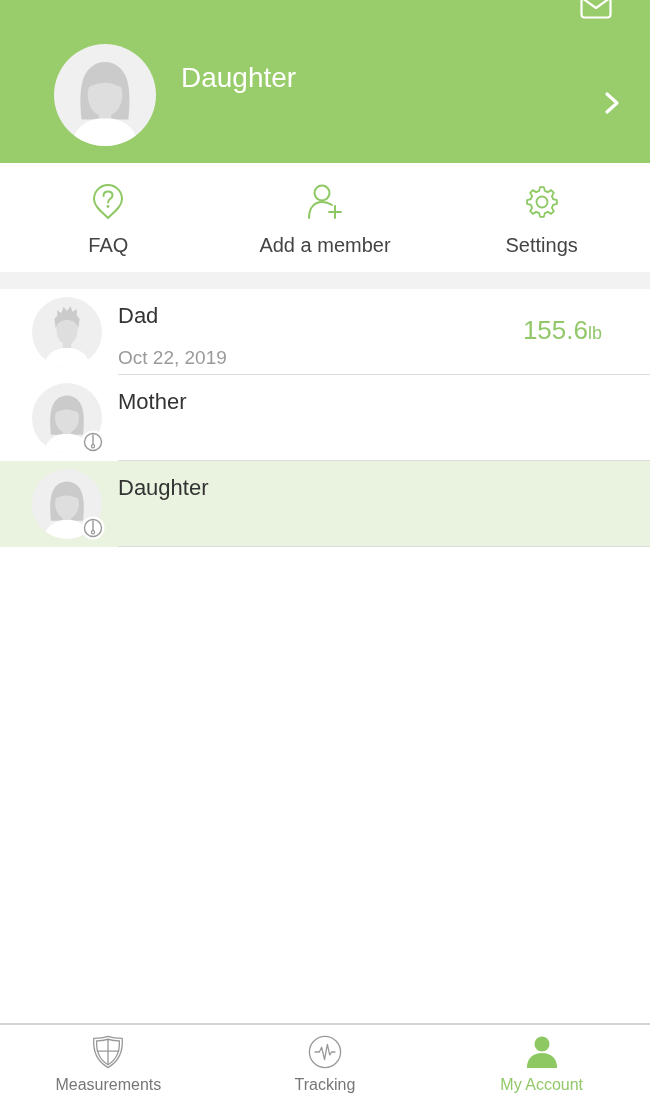 This screenshot has height=1100, width=650. Describe the element at coordinates (596, 10) in the screenshot. I see `mail-icon` at that location.